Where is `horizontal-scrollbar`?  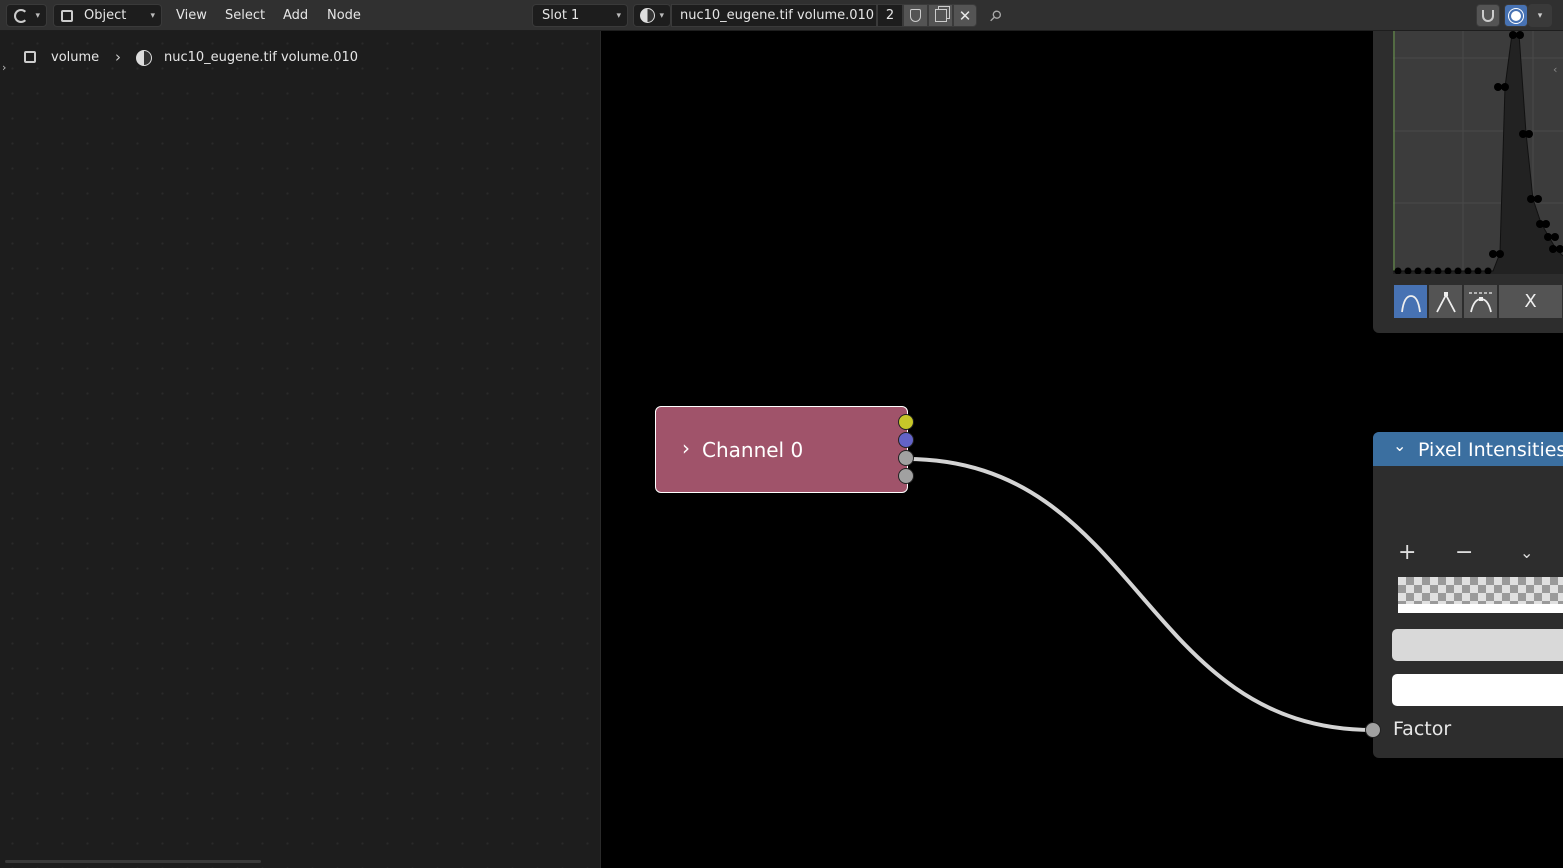
horizontal-scrollbar is located at coordinates (133, 861).